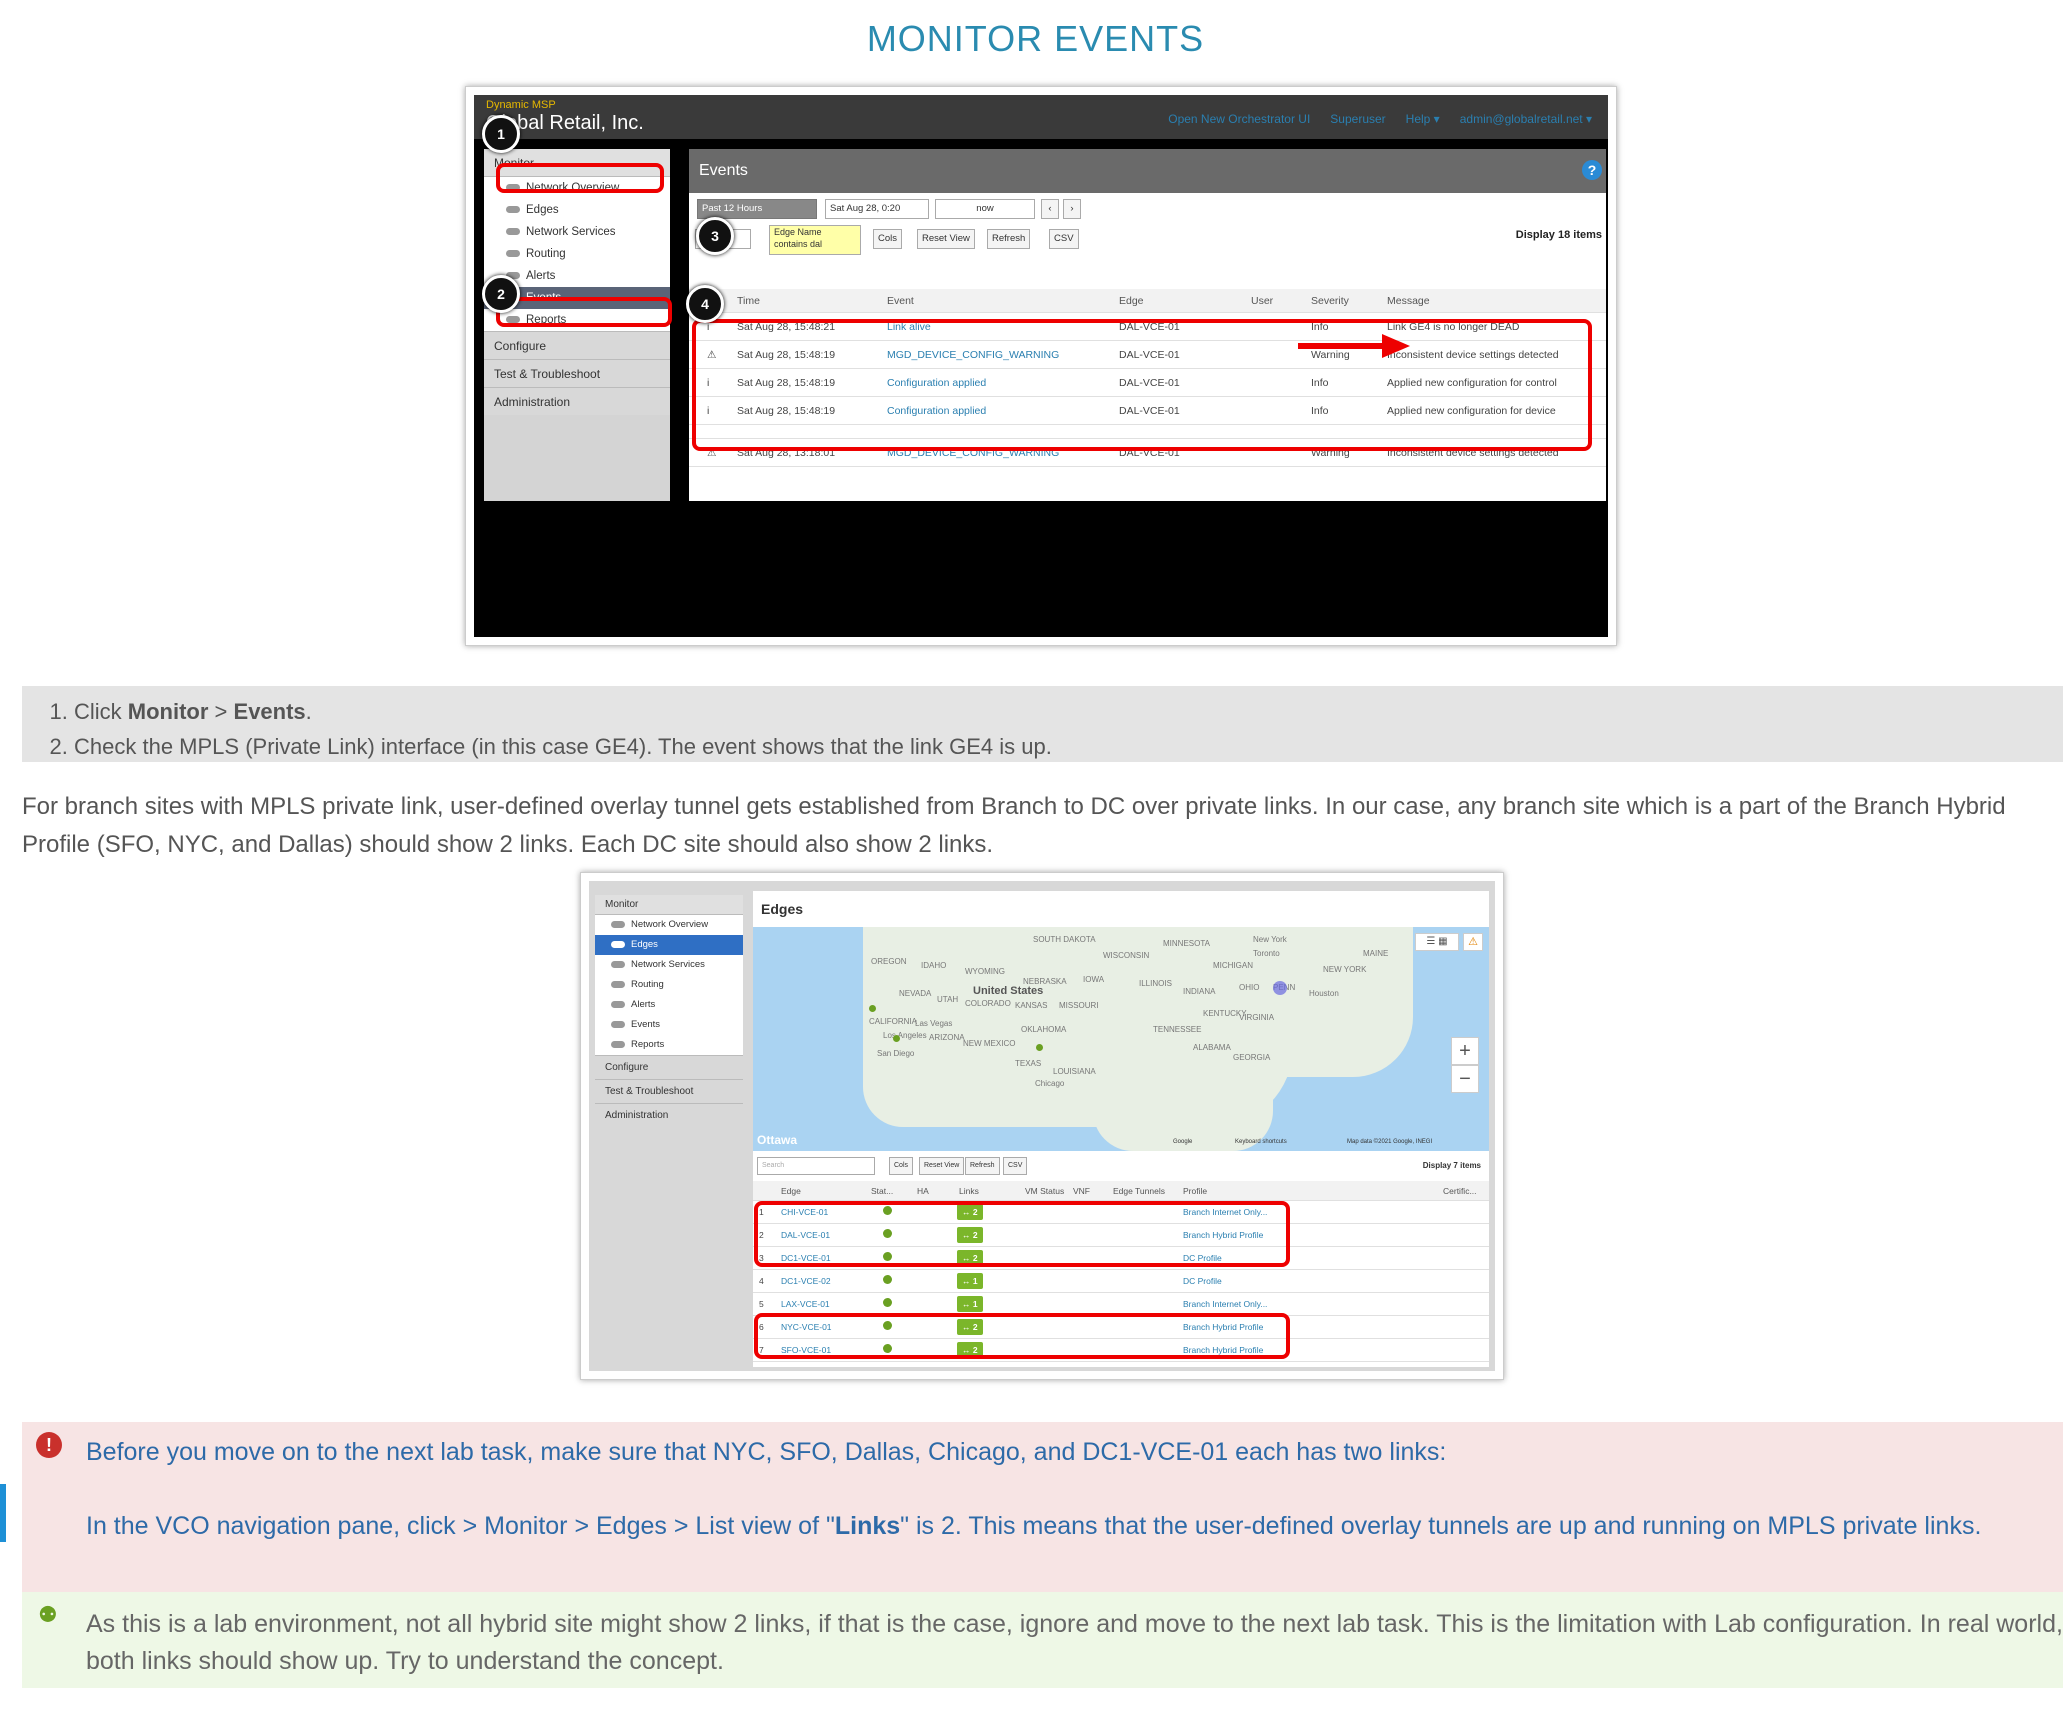  What do you see at coordinates (501, 294) in the screenshot?
I see `step-badge-2: 2` at bounding box center [501, 294].